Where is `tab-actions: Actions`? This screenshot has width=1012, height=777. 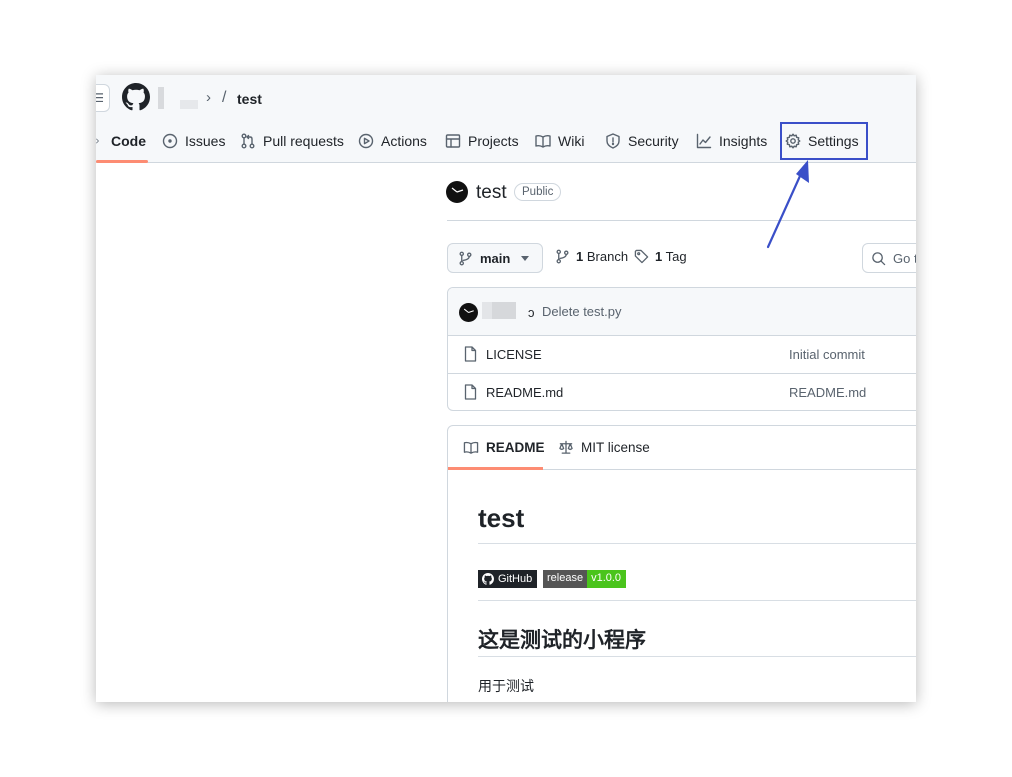
tab-actions: Actions is located at coordinates (392, 141).